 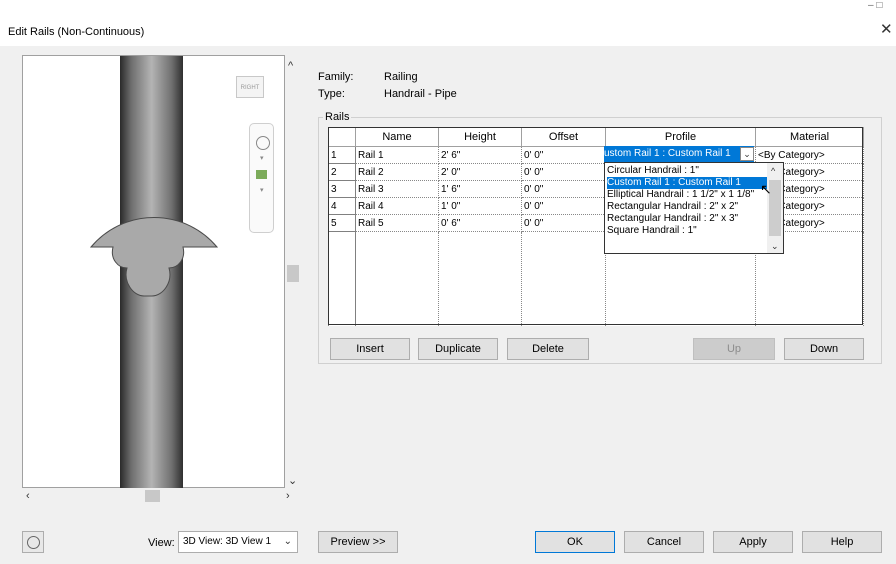 I want to click on height-cell: 2' 6", so click(x=480, y=155).